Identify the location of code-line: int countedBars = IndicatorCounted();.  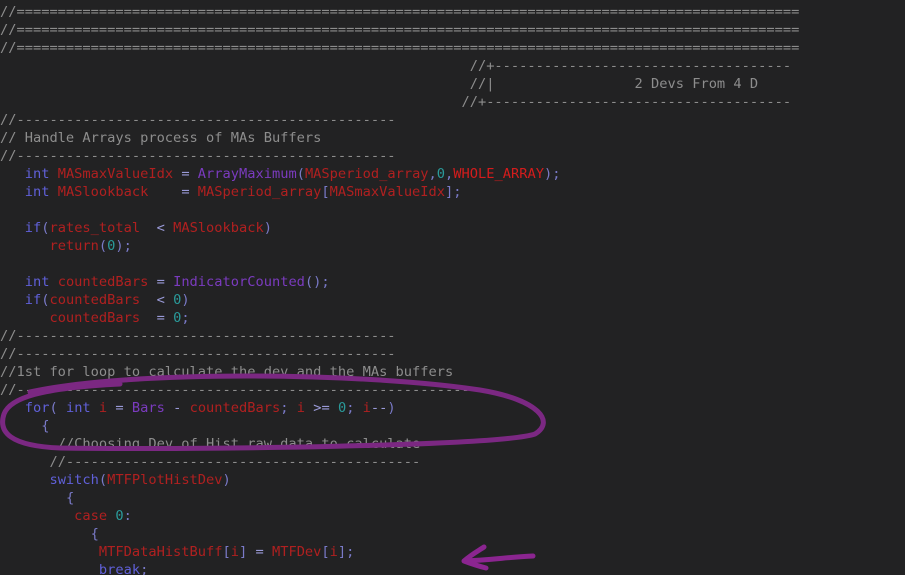
(452, 282).